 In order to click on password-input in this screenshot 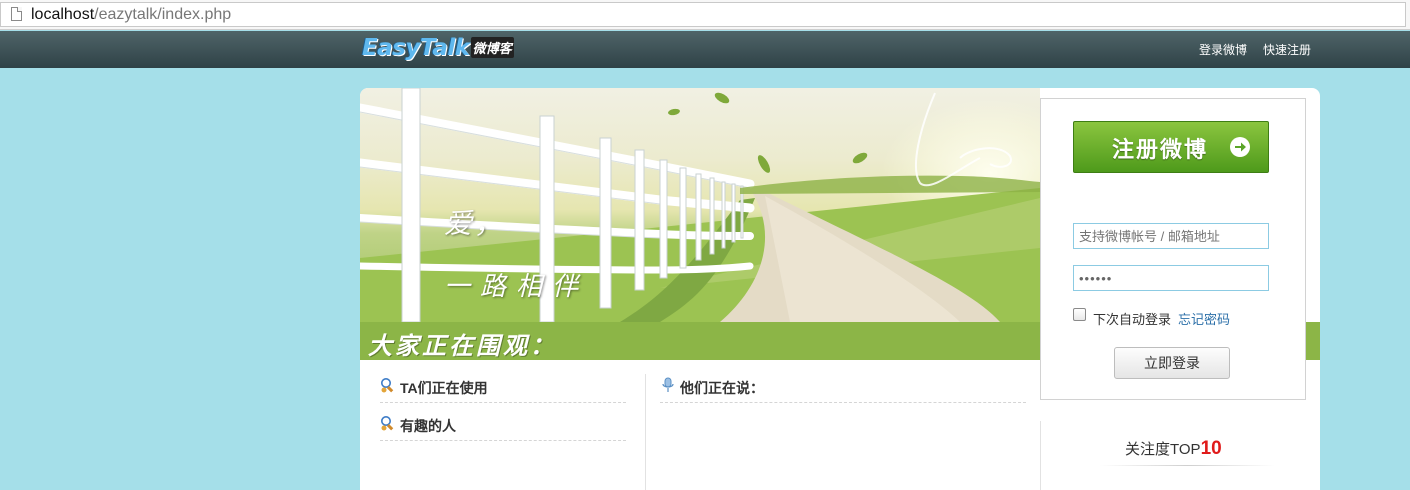, I will do `click(1171, 278)`.